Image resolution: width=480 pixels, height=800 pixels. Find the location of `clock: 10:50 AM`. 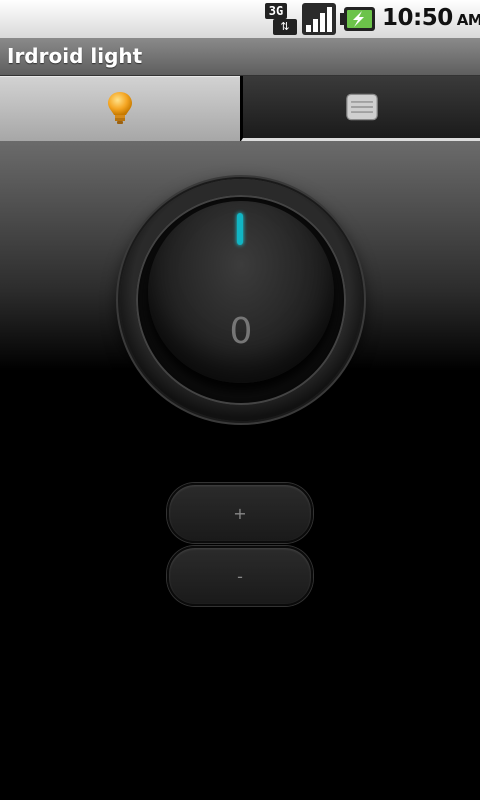

clock: 10:50 AM is located at coordinates (431, 18).